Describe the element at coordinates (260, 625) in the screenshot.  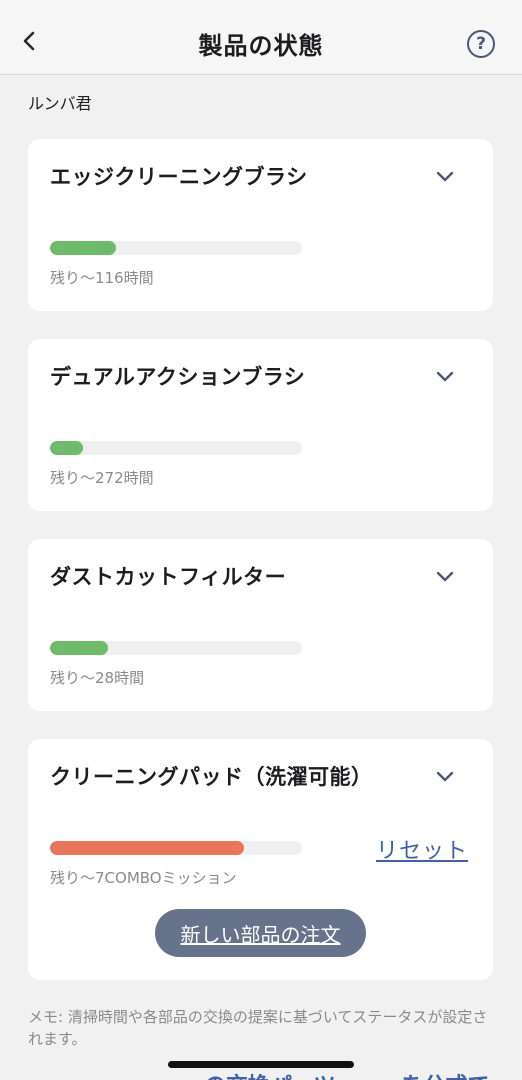
I see `part-card-filter: ダストカットフィルター 残り〜28時間` at that location.